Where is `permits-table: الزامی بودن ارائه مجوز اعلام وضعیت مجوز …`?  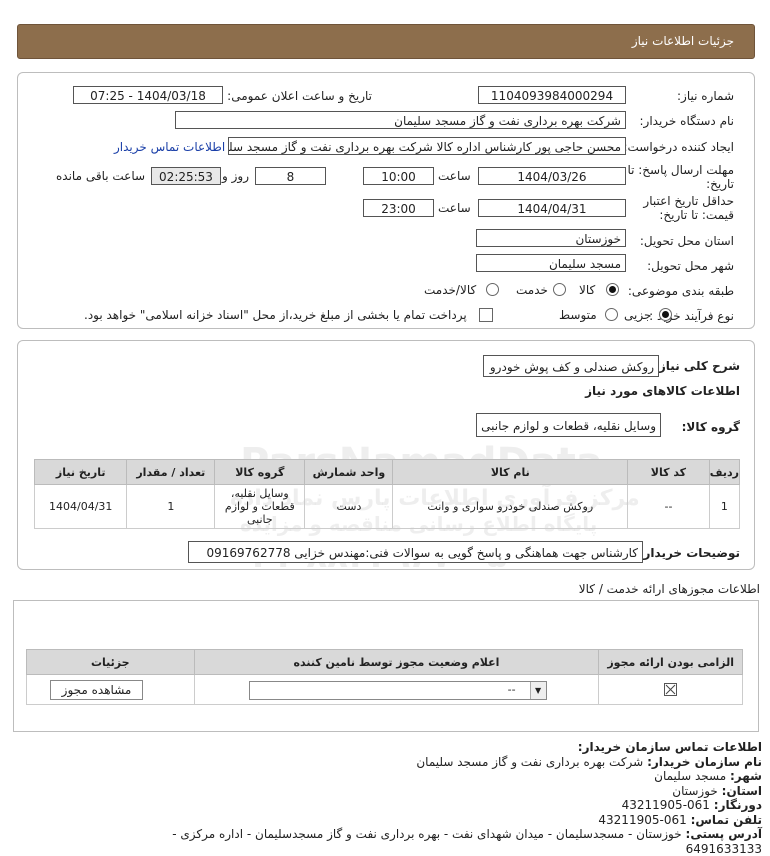 permits-table: الزامی بودن ارائه مجوز اعلام وضعیت مجوز … is located at coordinates (384, 677).